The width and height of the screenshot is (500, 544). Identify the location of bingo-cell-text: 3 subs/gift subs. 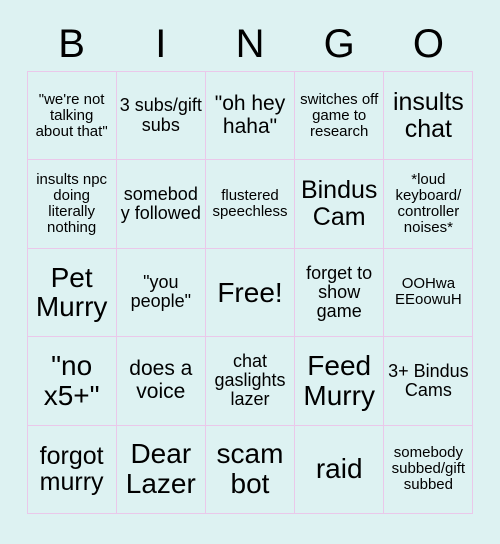
(160, 115).